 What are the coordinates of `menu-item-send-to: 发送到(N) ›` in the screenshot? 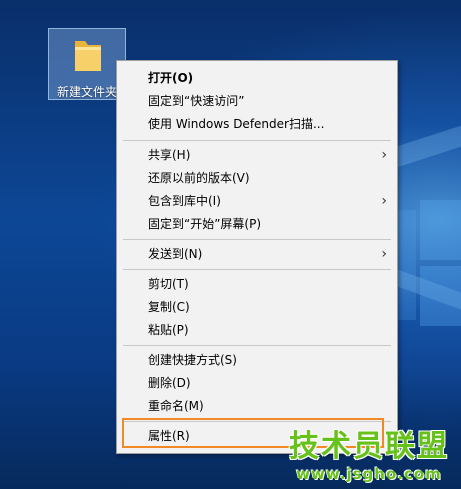 It's located at (257, 254).